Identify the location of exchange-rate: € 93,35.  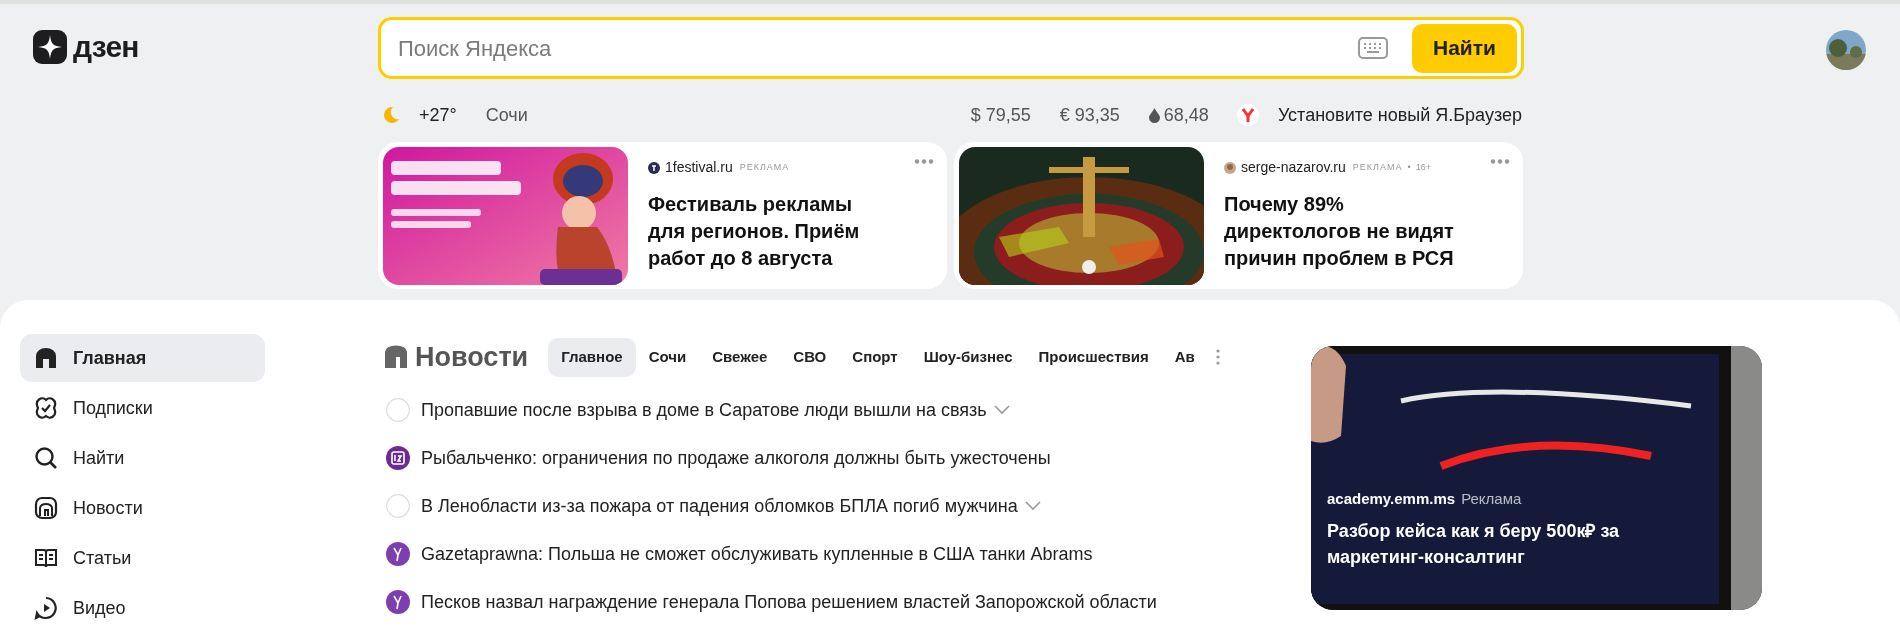
(1089, 115).